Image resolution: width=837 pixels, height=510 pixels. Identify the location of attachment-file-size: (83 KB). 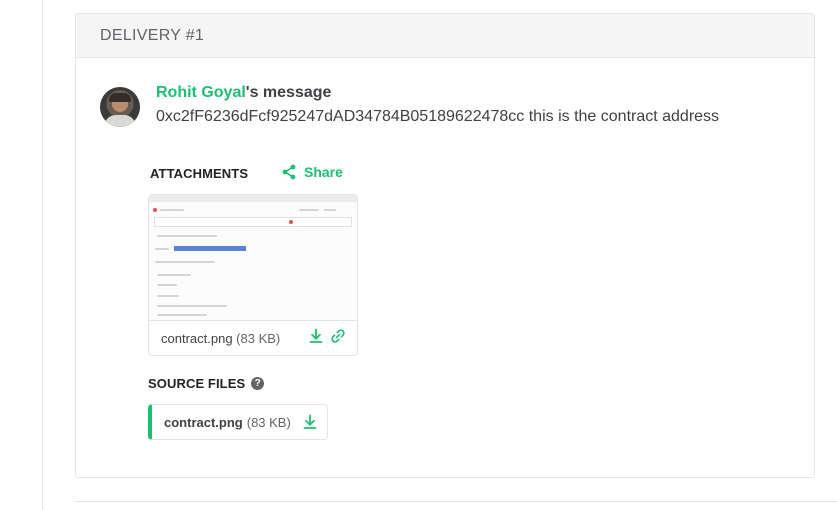
(258, 338).